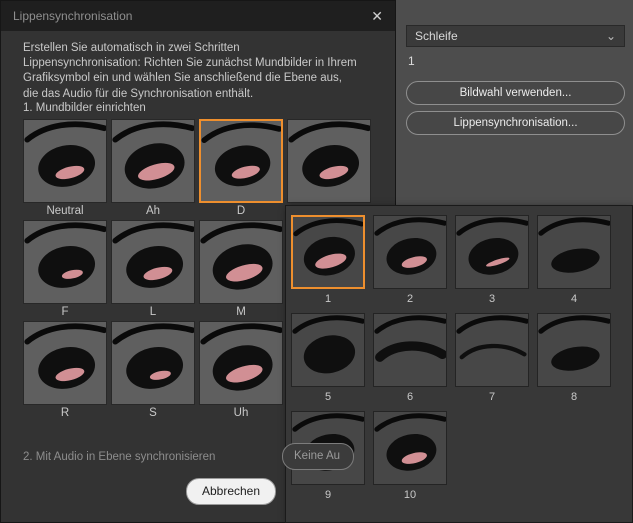  I want to click on frame-cell-2: 2, so click(410, 261).